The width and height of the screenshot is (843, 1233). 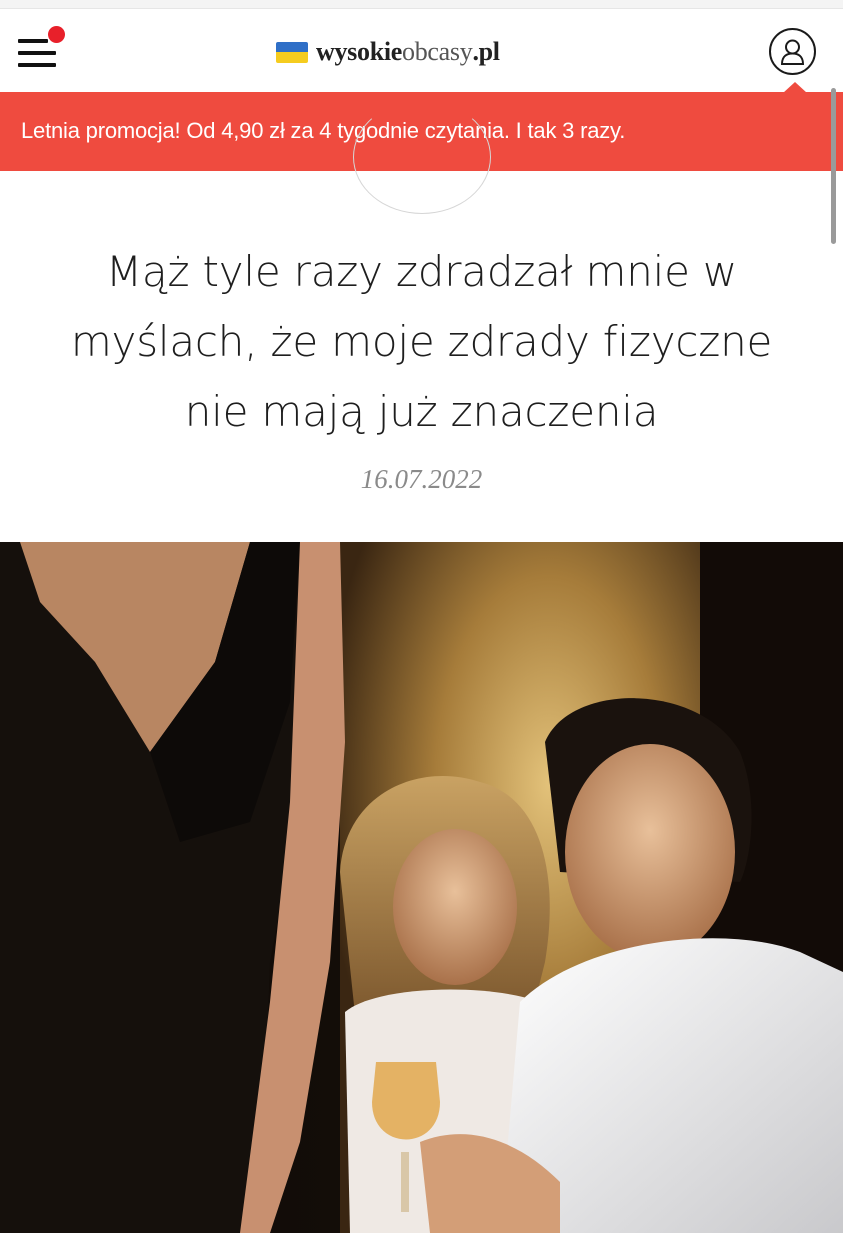 I want to click on ukraine-flag-icon, so click(x=292, y=52).